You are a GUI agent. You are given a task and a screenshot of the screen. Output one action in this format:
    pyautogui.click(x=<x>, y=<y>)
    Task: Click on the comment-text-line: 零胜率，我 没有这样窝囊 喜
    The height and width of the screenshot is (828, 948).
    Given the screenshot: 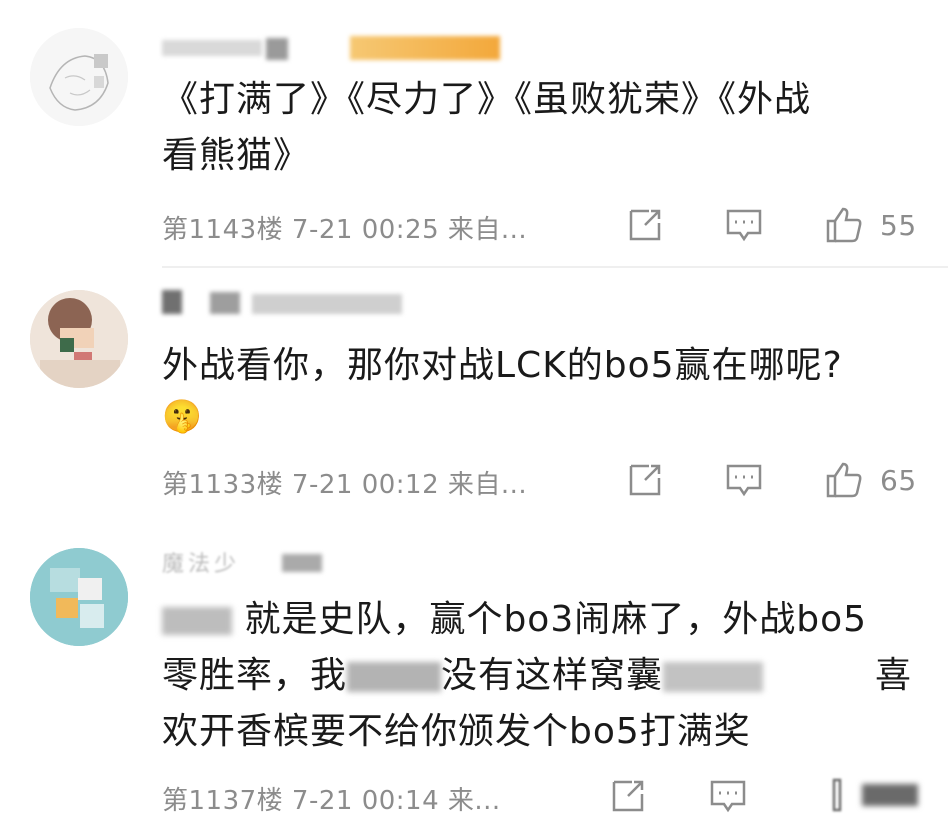 What is the action you would take?
    pyautogui.click(x=542, y=676)
    